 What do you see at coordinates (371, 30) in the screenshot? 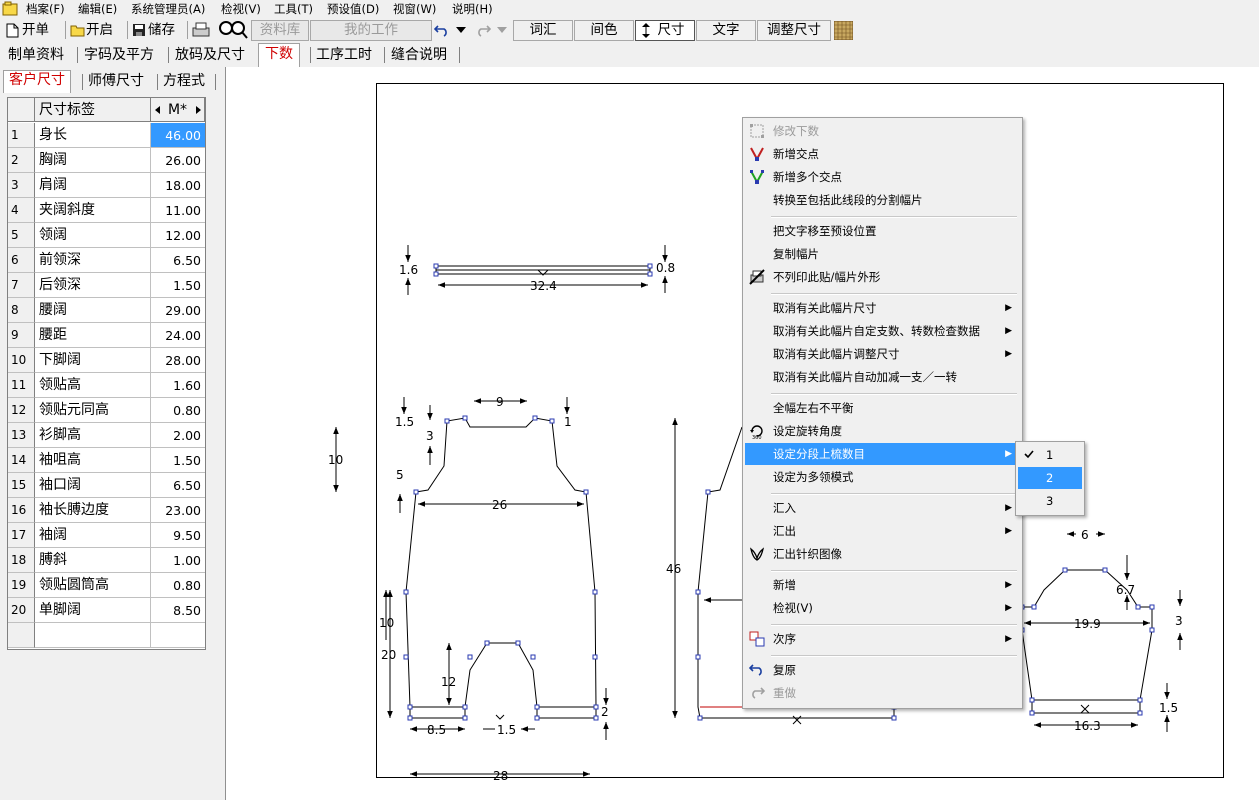
I see `my-work-button: 我的工作` at bounding box center [371, 30].